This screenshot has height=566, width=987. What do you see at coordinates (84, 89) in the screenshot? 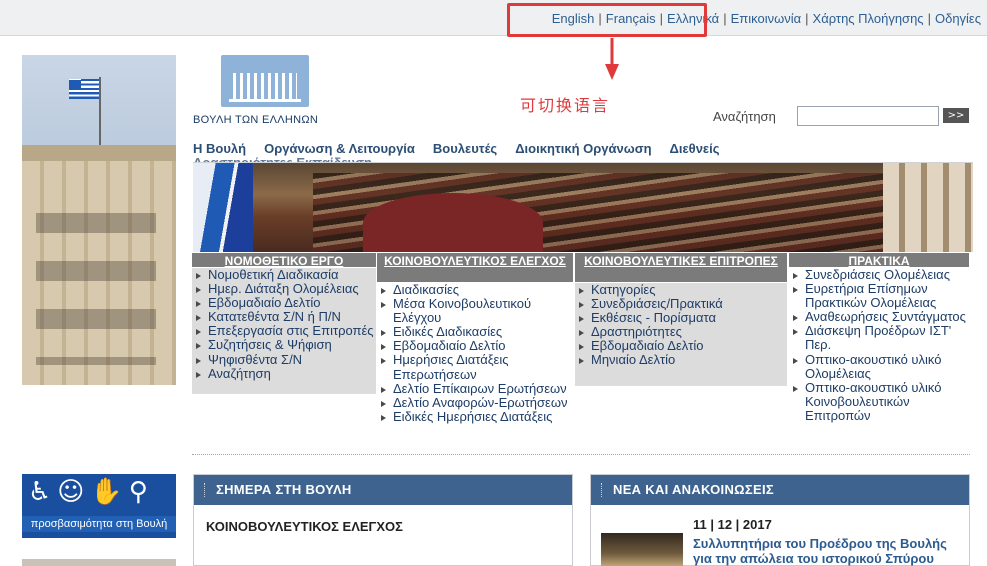
I see `greek-flag-icon` at bounding box center [84, 89].